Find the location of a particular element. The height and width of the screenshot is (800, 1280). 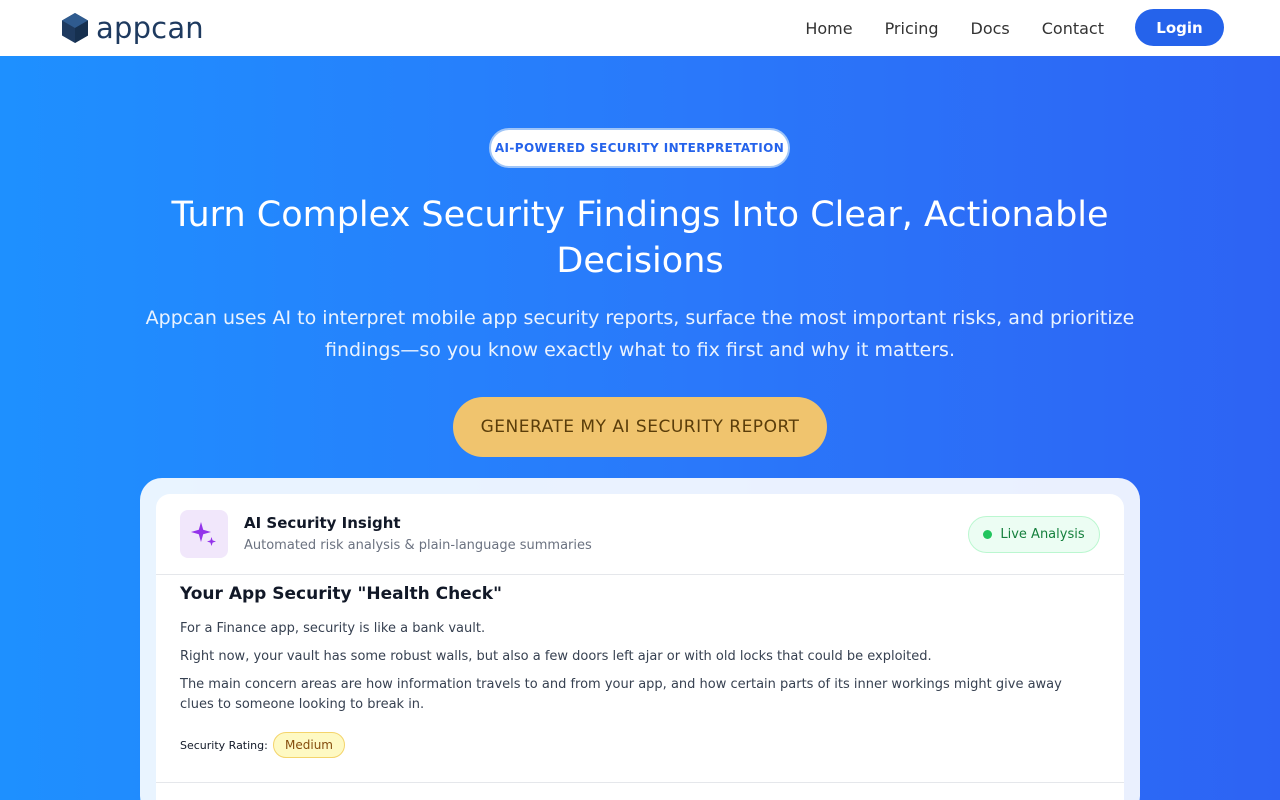

login-button: Login is located at coordinates (1179, 27).